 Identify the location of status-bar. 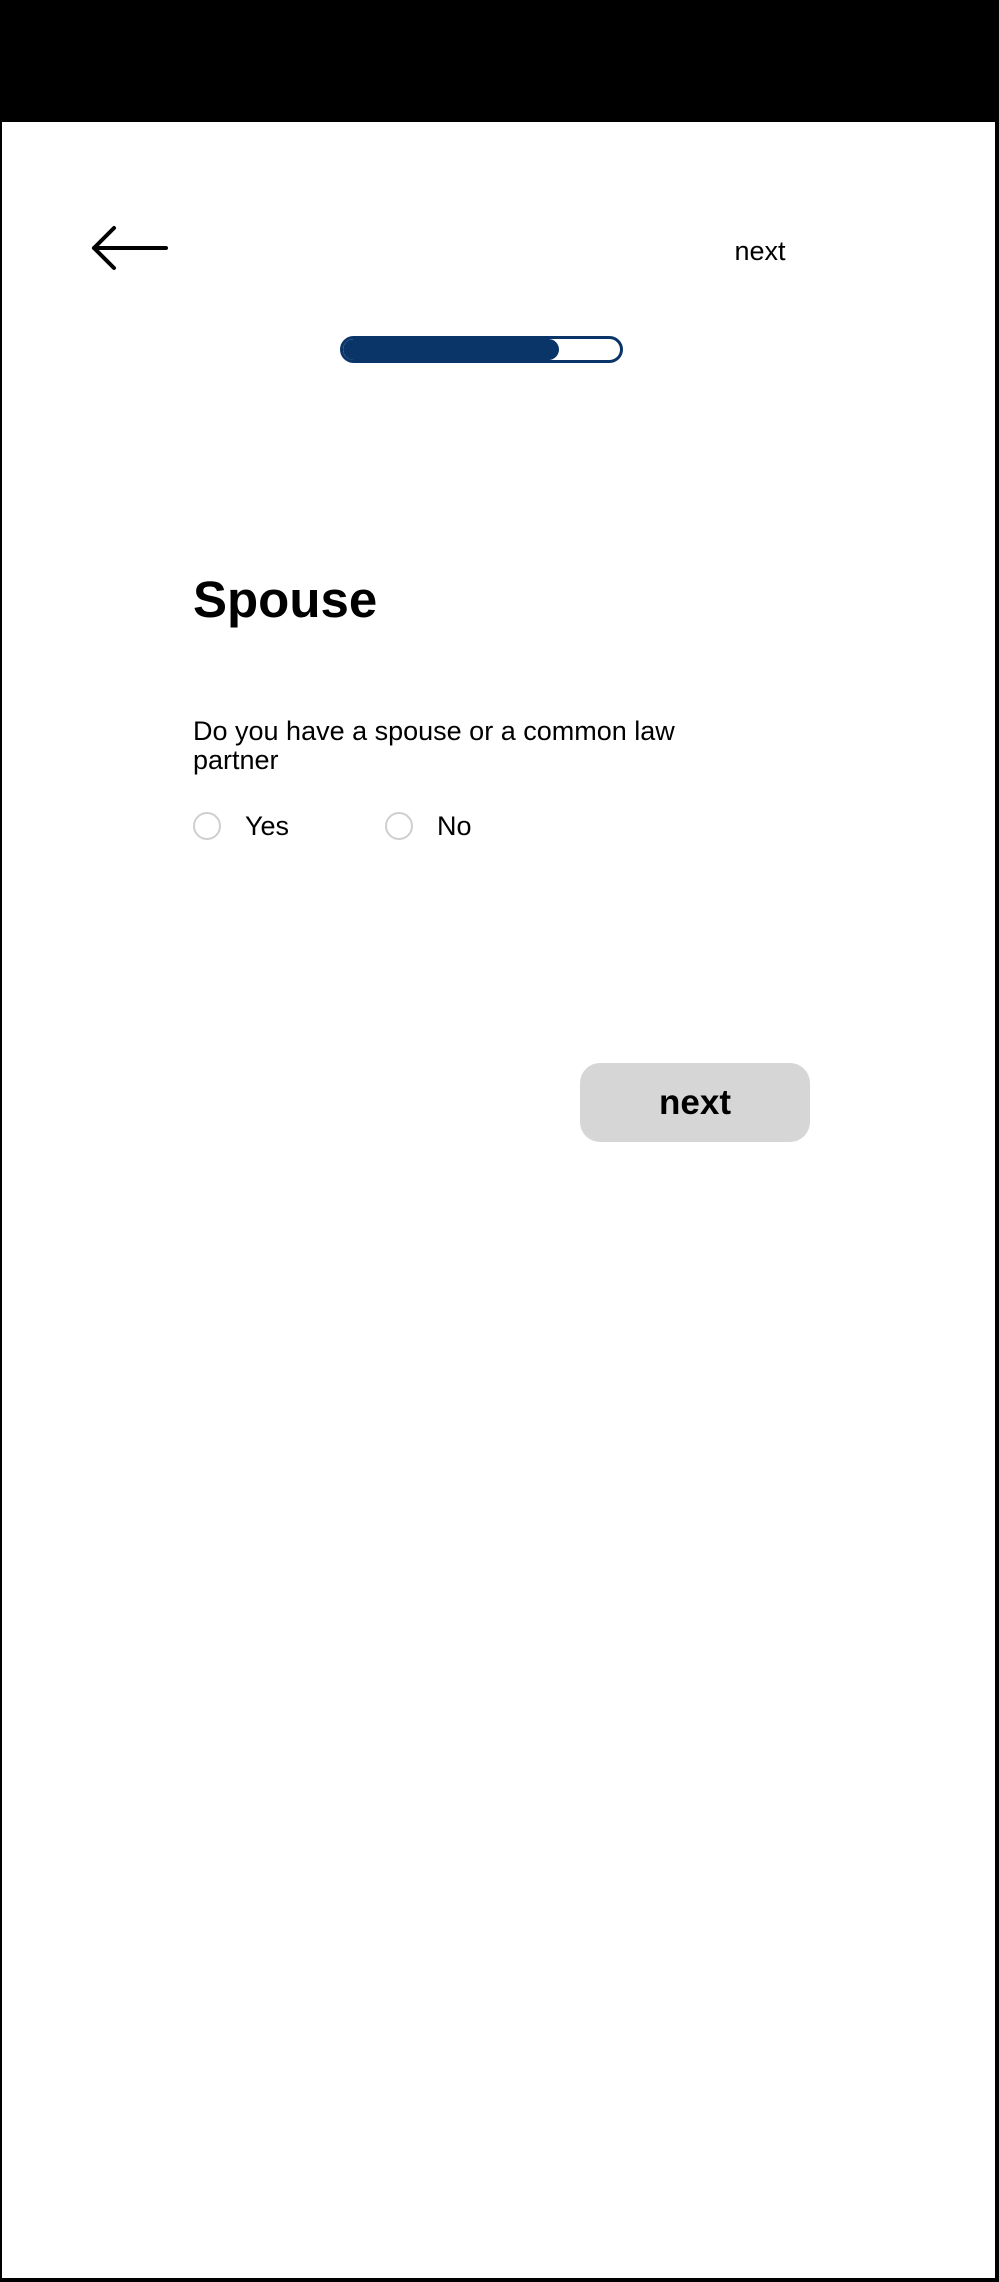
(499, 60).